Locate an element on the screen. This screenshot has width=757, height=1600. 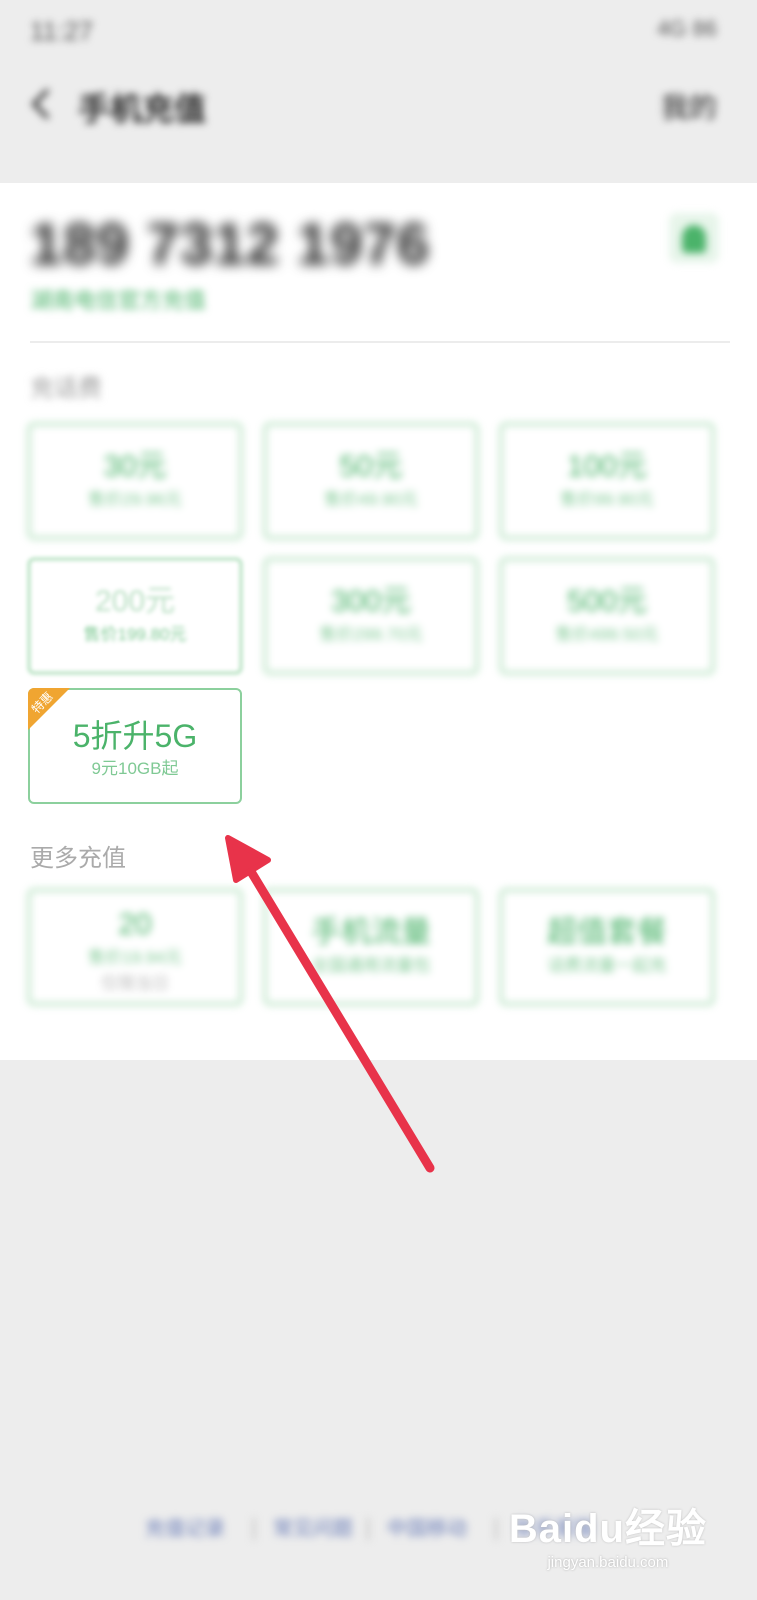
recharge-tile-5: 300元 售价299.70元 is located at coordinates (371, 616).